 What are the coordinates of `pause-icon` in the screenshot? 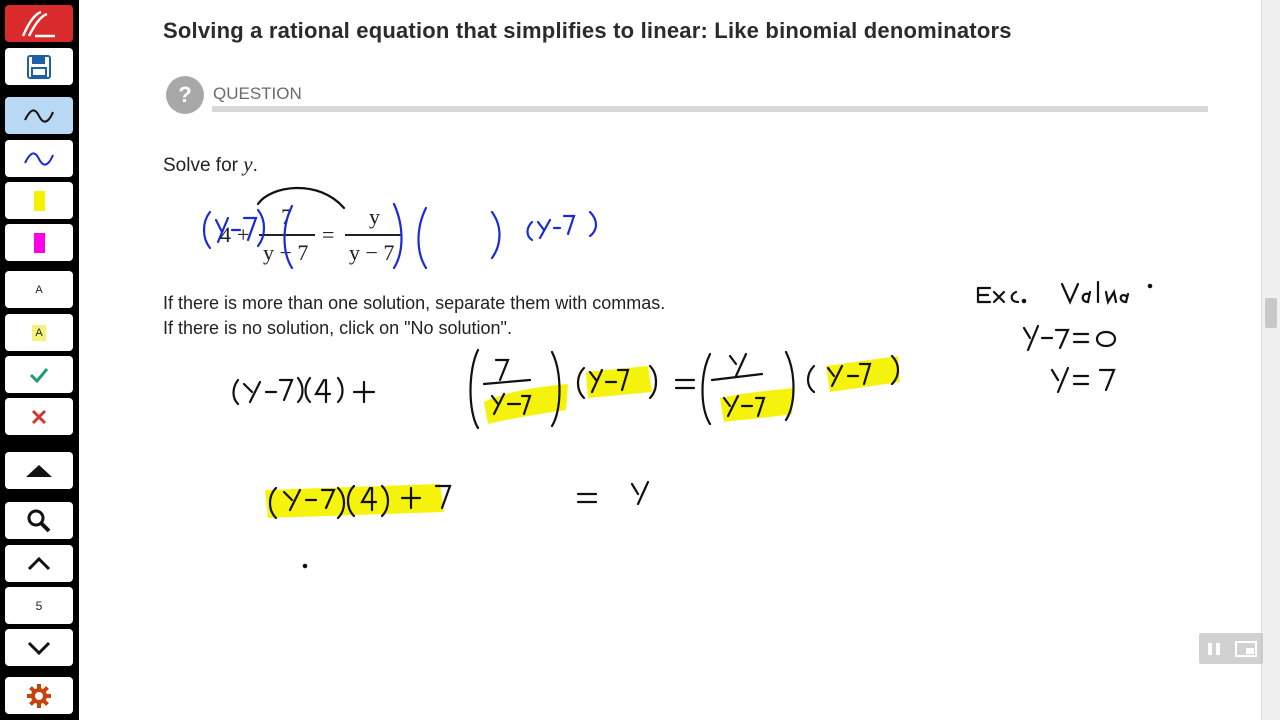 It's located at (1214, 649).